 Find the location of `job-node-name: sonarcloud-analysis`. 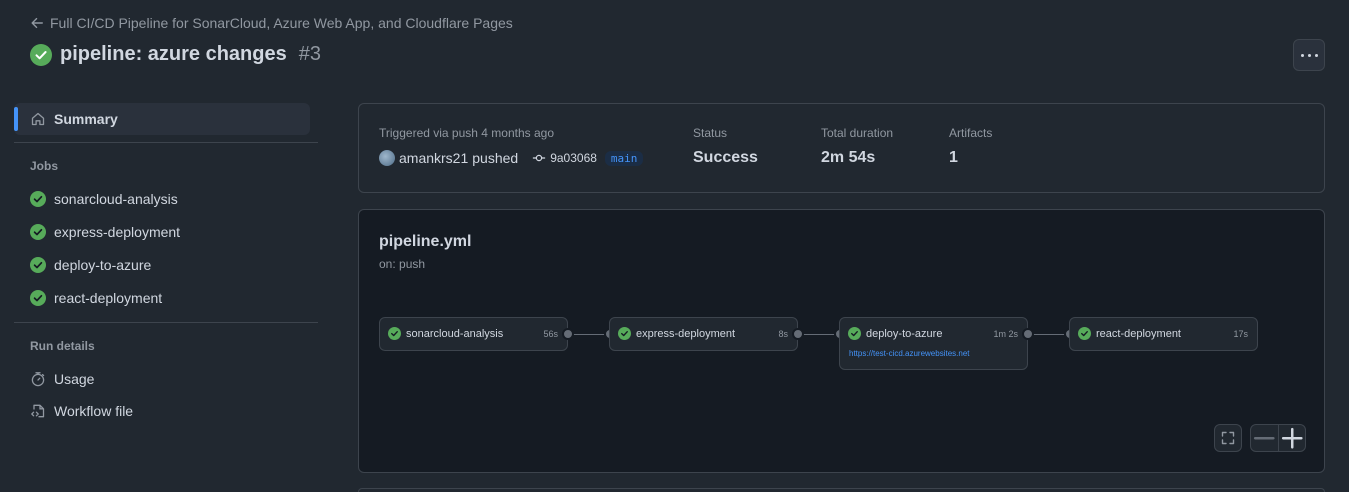

job-node-name: sonarcloud-analysis is located at coordinates (455, 333).